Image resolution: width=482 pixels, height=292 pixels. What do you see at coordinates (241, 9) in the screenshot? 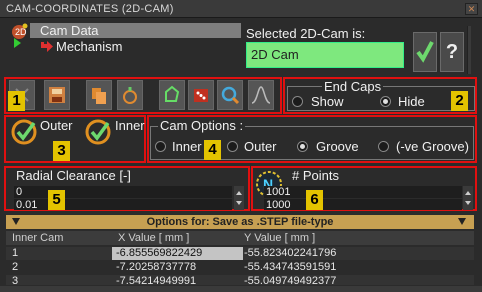
I see `window-title: CAM-COORDINATES (2D-CAM)` at bounding box center [241, 9].